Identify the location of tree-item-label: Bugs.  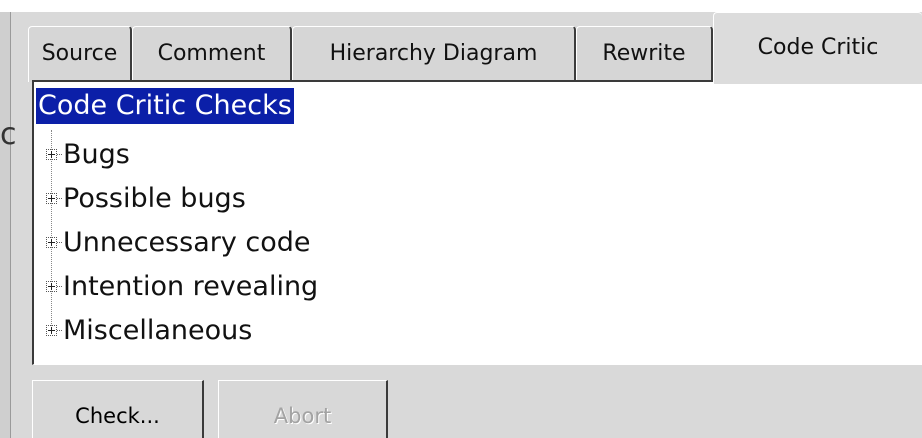
(96, 154).